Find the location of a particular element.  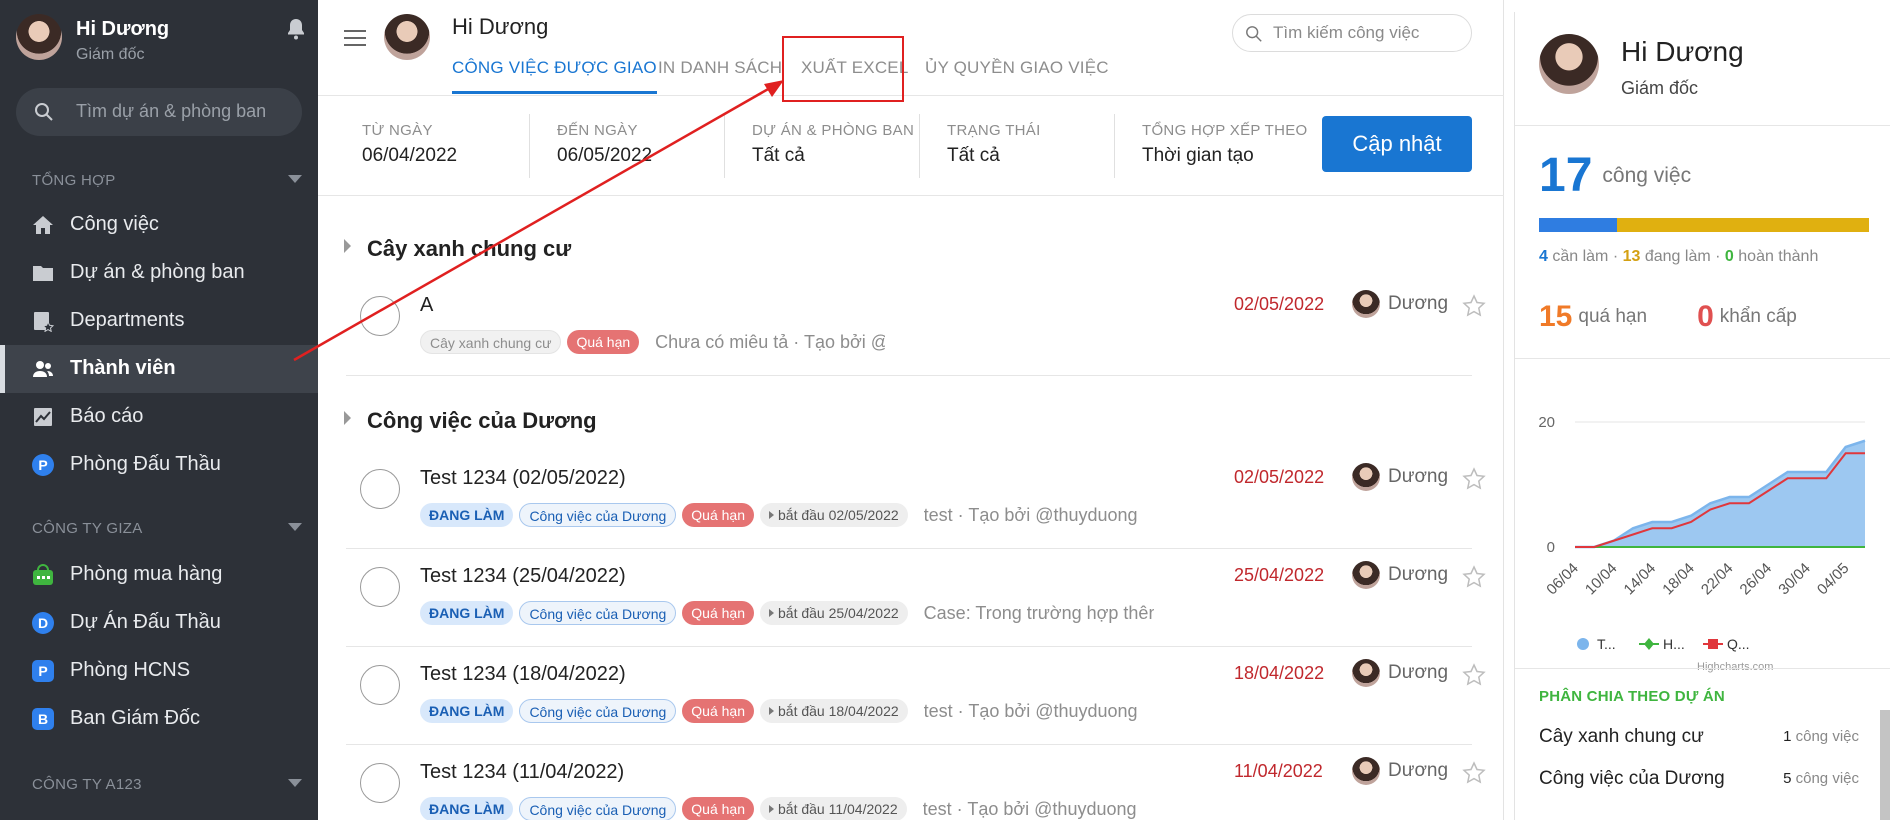

bell-icon is located at coordinates (296, 29).